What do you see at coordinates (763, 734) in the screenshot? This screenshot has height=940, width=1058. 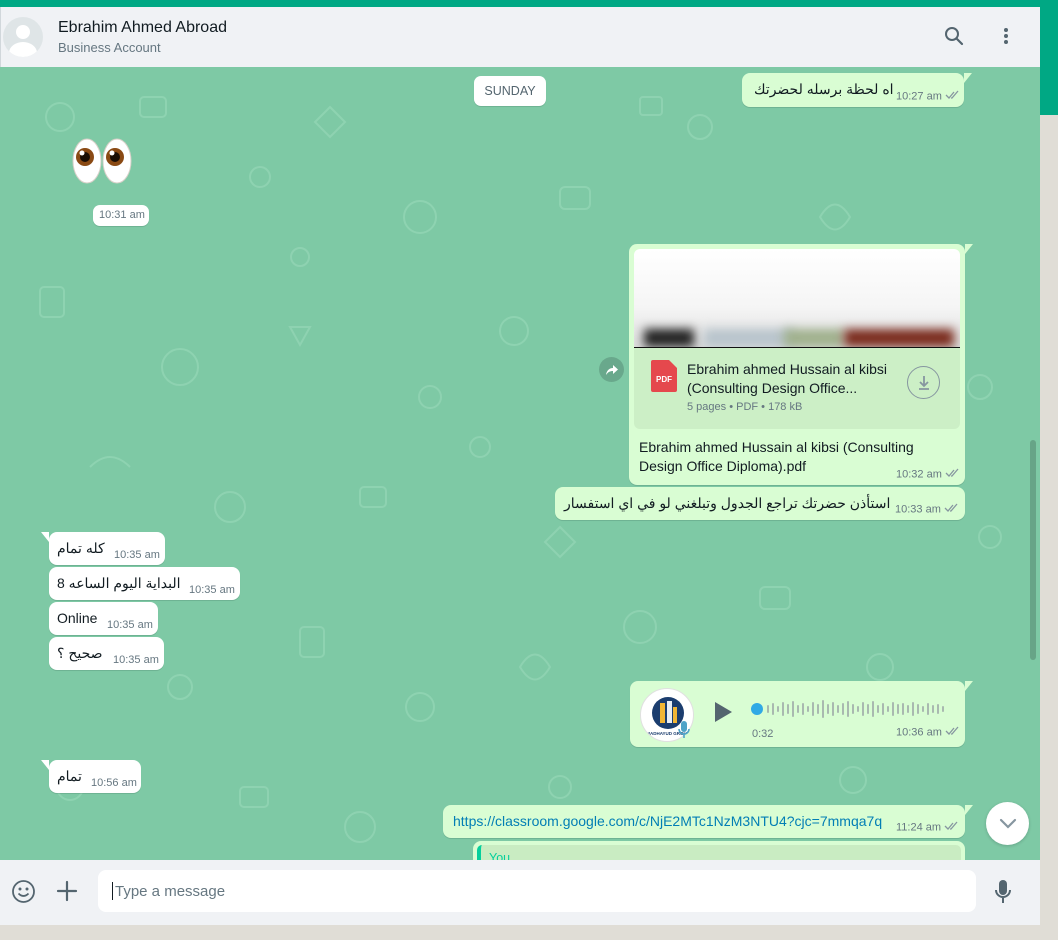 I see `voice-duration: 0:32` at bounding box center [763, 734].